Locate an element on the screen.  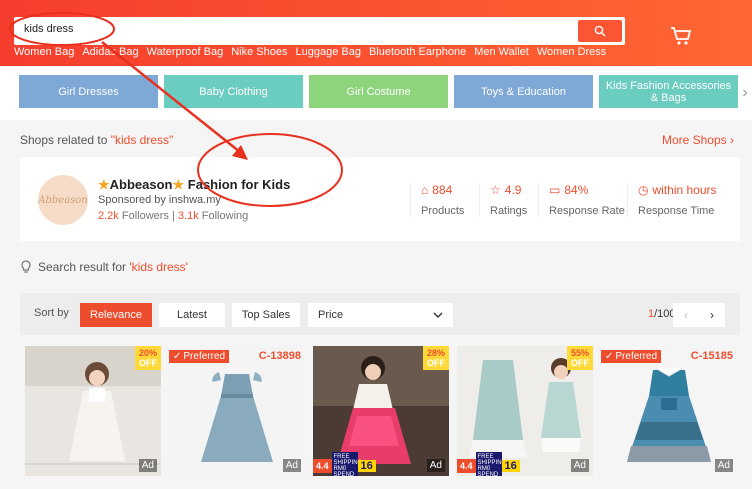
stat-response-time: ◷ within hours Response Time is located at coordinates (672, 200).